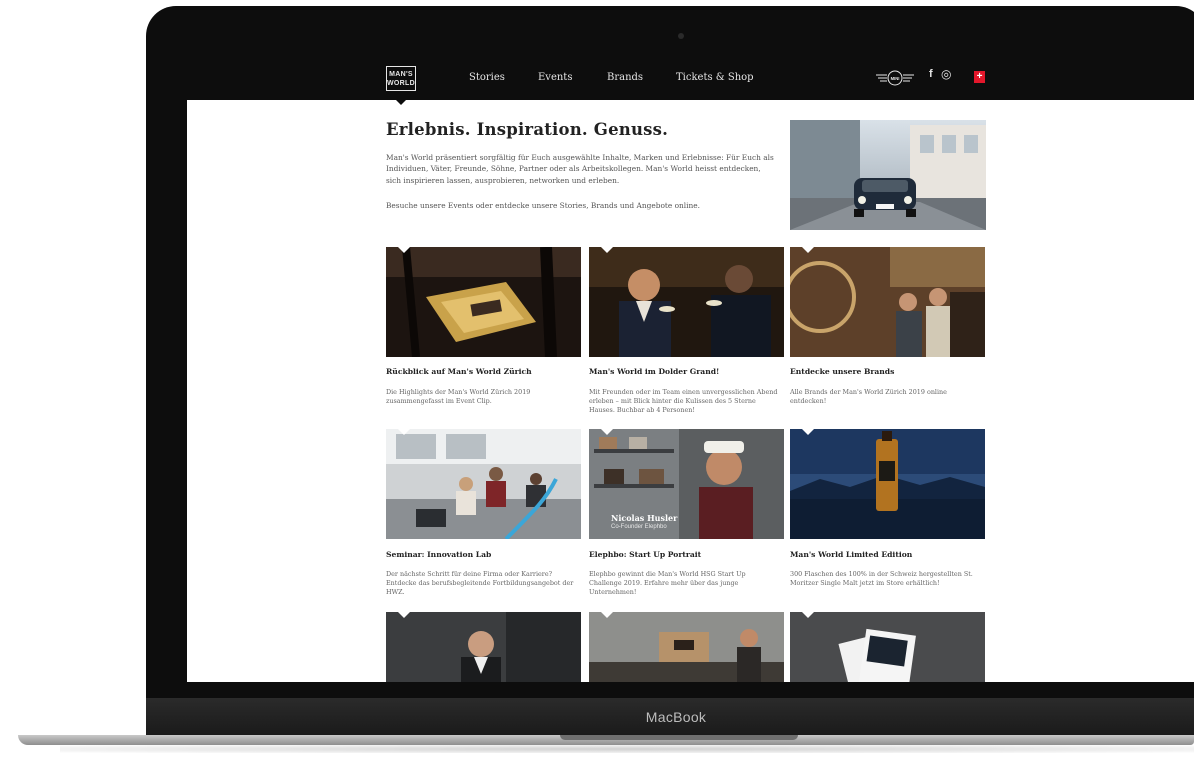  Describe the element at coordinates (887, 647) in the screenshot. I see `card-image-posters` at that location.